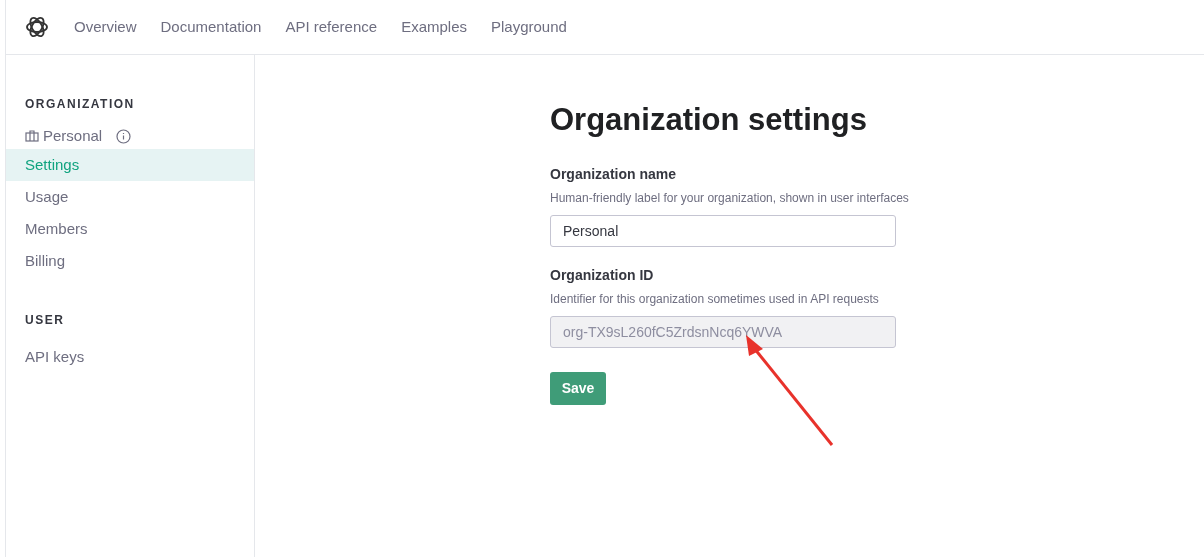  Describe the element at coordinates (45, 320) in the screenshot. I see `section-heading: USER` at that location.